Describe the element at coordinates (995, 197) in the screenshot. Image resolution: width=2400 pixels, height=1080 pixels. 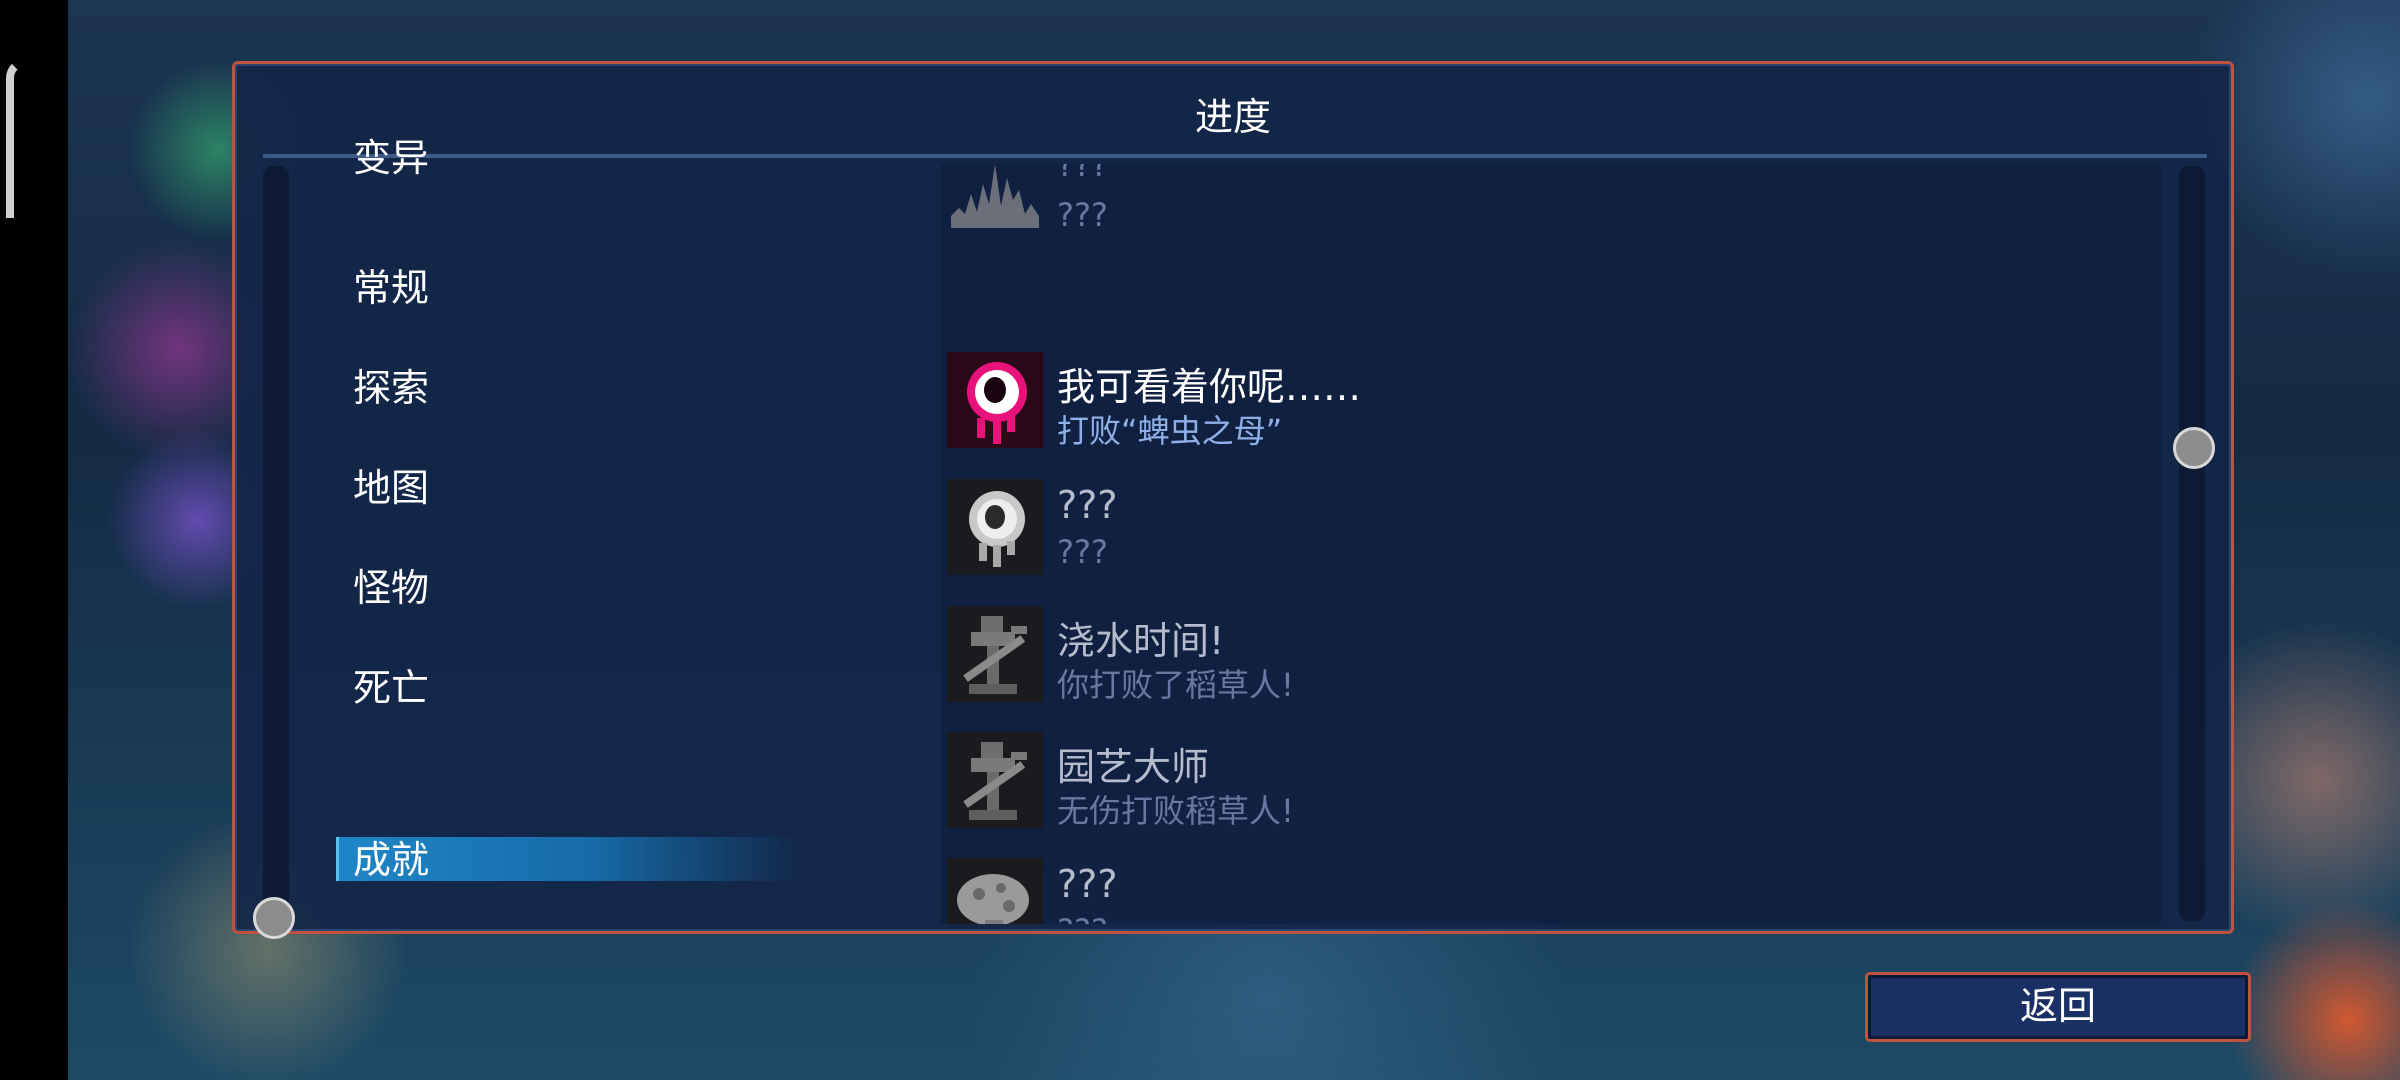
I see `waveform-icon` at that location.